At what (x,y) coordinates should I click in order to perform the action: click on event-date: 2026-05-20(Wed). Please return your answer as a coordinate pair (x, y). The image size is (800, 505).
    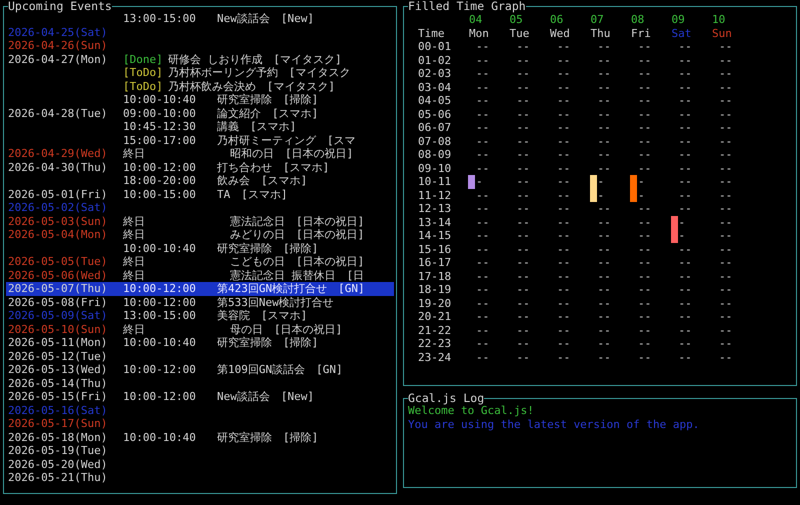
    Looking at the image, I should click on (58, 464).